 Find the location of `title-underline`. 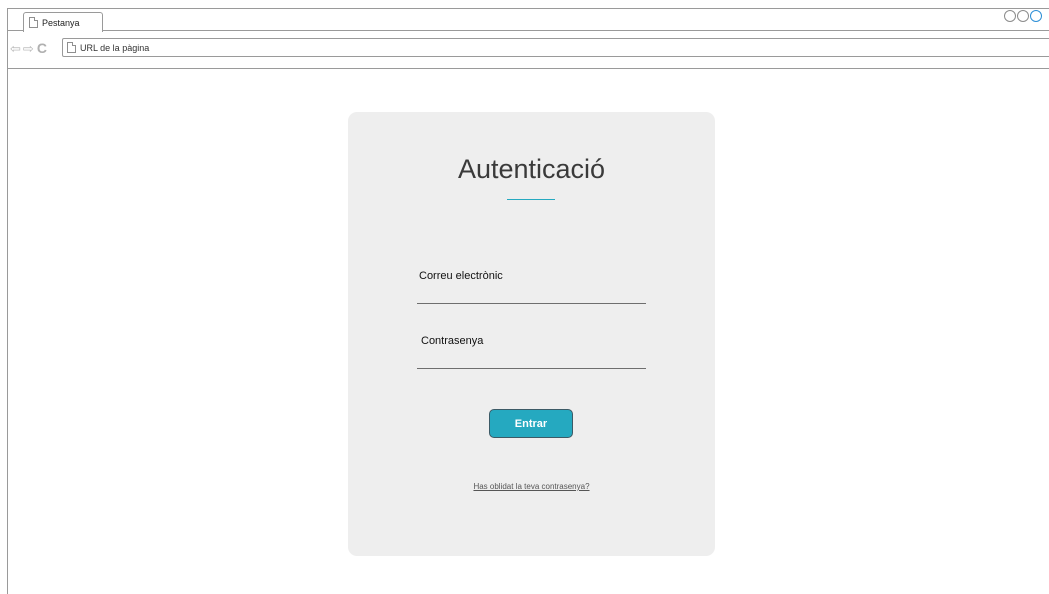

title-underline is located at coordinates (531, 199).